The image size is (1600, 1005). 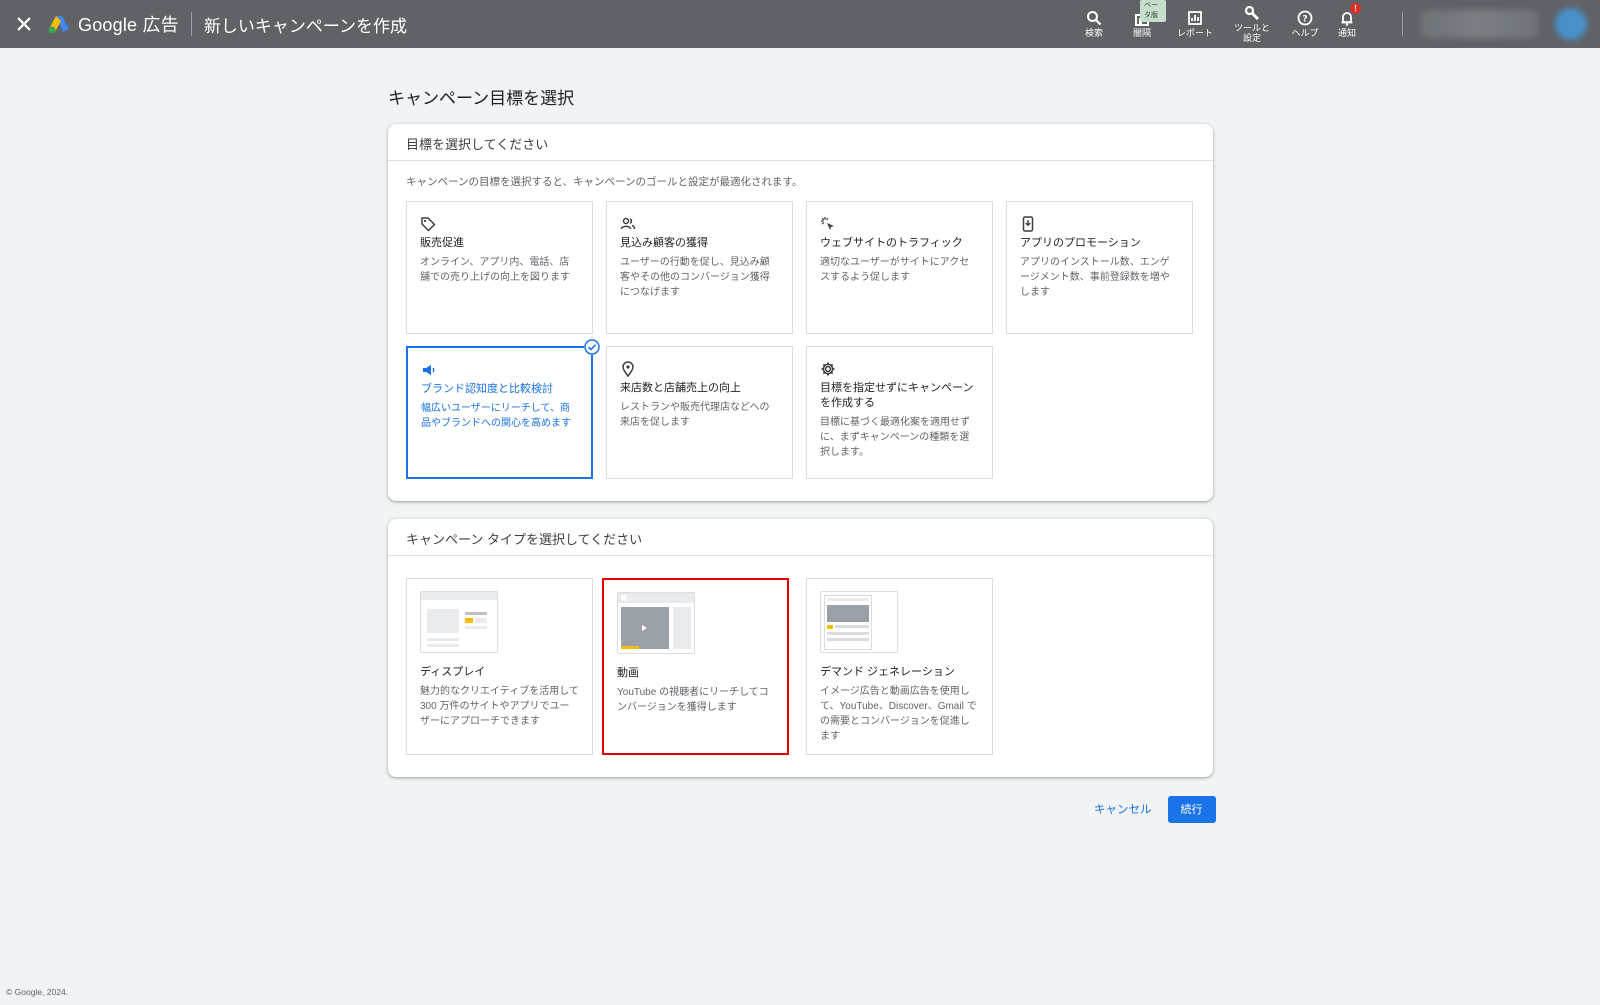 I want to click on close-icon, so click(x=24, y=24).